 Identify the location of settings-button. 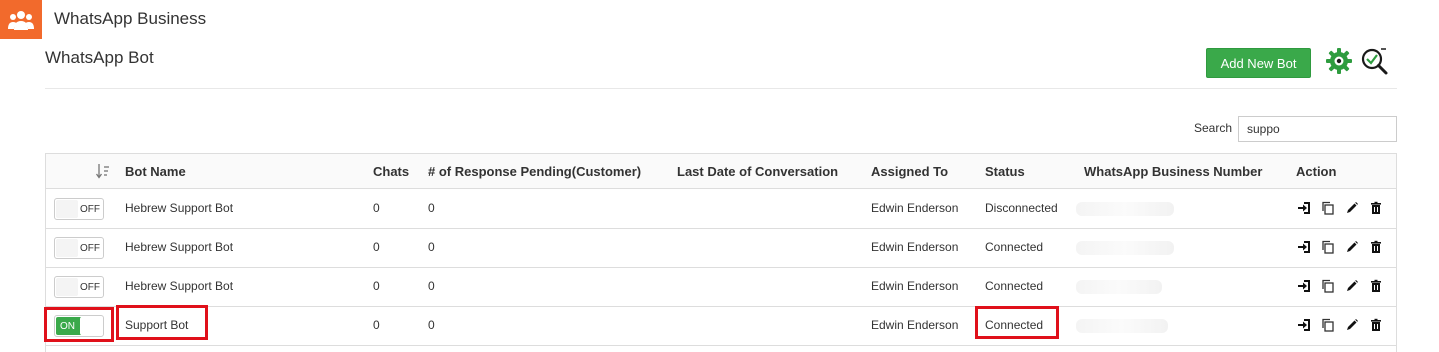
(1339, 61).